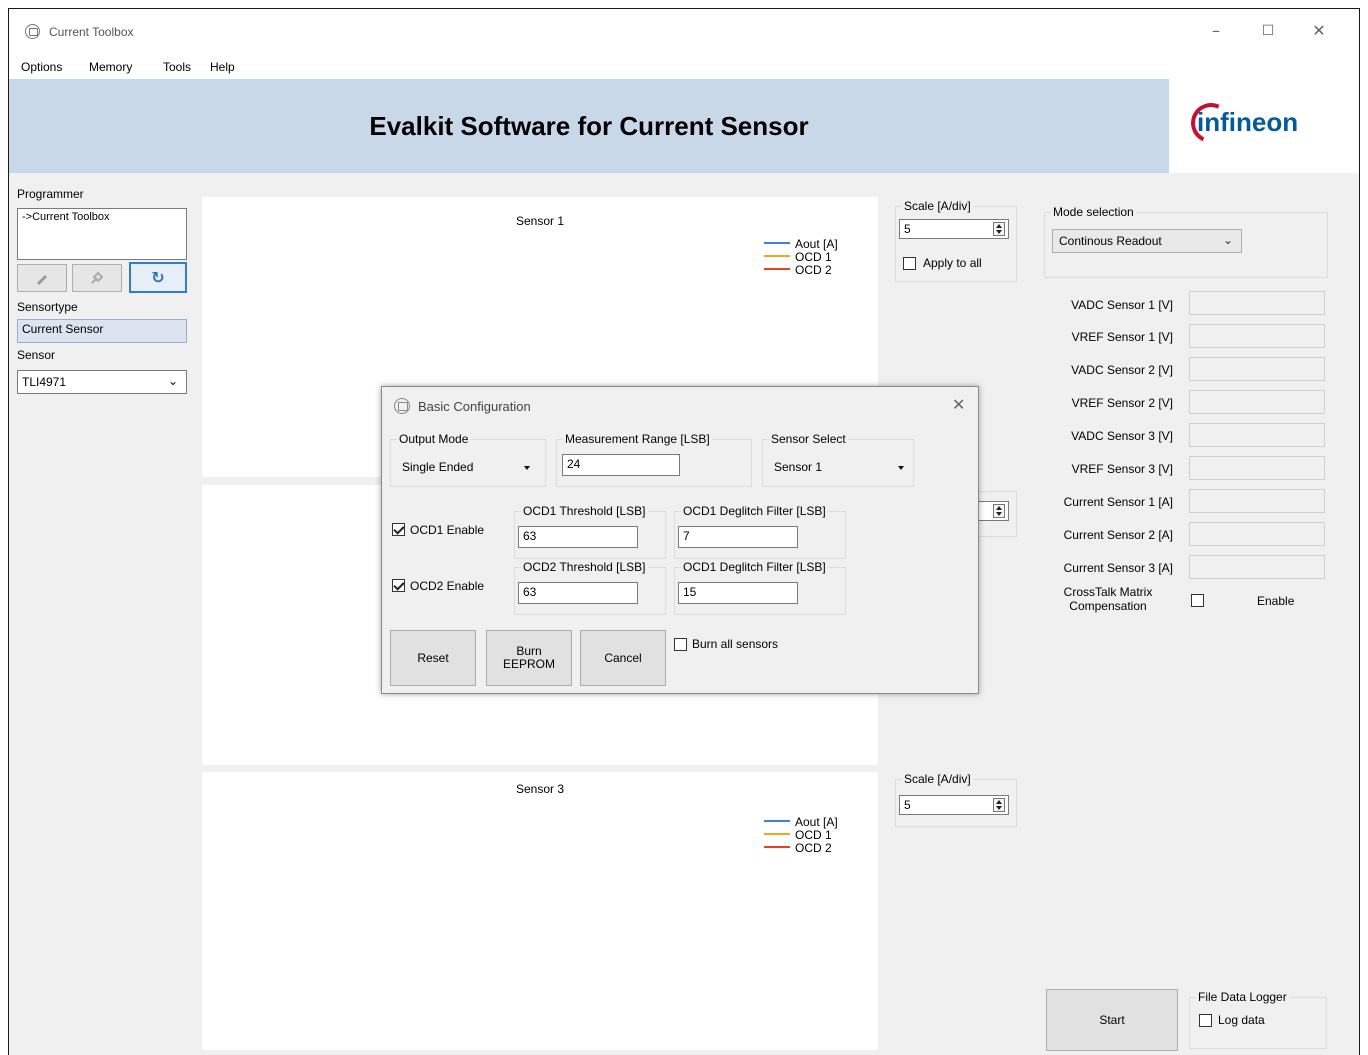 This screenshot has width=1368, height=1055. What do you see at coordinates (42, 278) in the screenshot?
I see `program-button` at bounding box center [42, 278].